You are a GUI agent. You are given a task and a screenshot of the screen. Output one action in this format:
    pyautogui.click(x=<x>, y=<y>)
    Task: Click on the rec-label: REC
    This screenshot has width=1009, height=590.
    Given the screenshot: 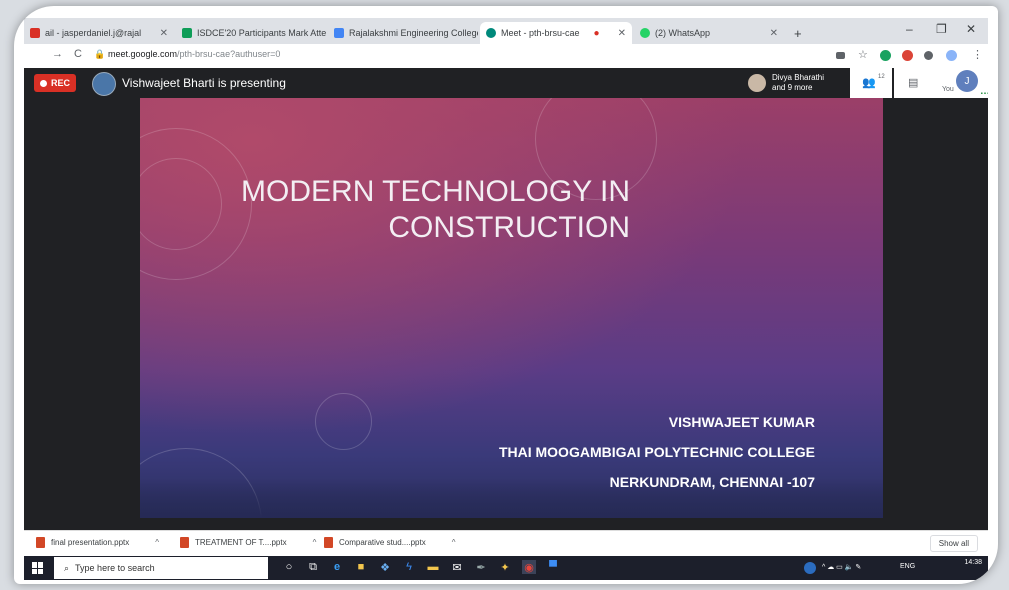 What is the action you would take?
    pyautogui.click(x=60, y=83)
    